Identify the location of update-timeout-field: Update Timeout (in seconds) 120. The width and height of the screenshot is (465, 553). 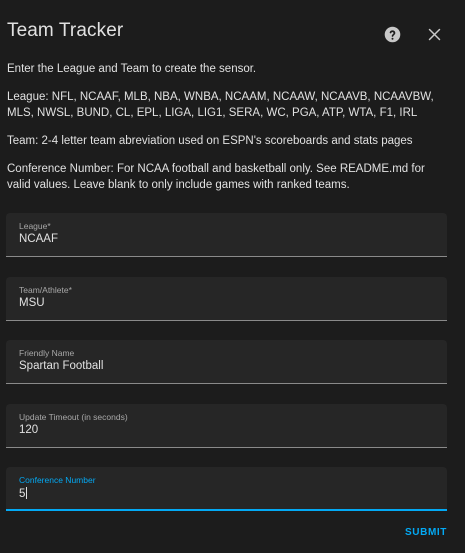
(226, 426).